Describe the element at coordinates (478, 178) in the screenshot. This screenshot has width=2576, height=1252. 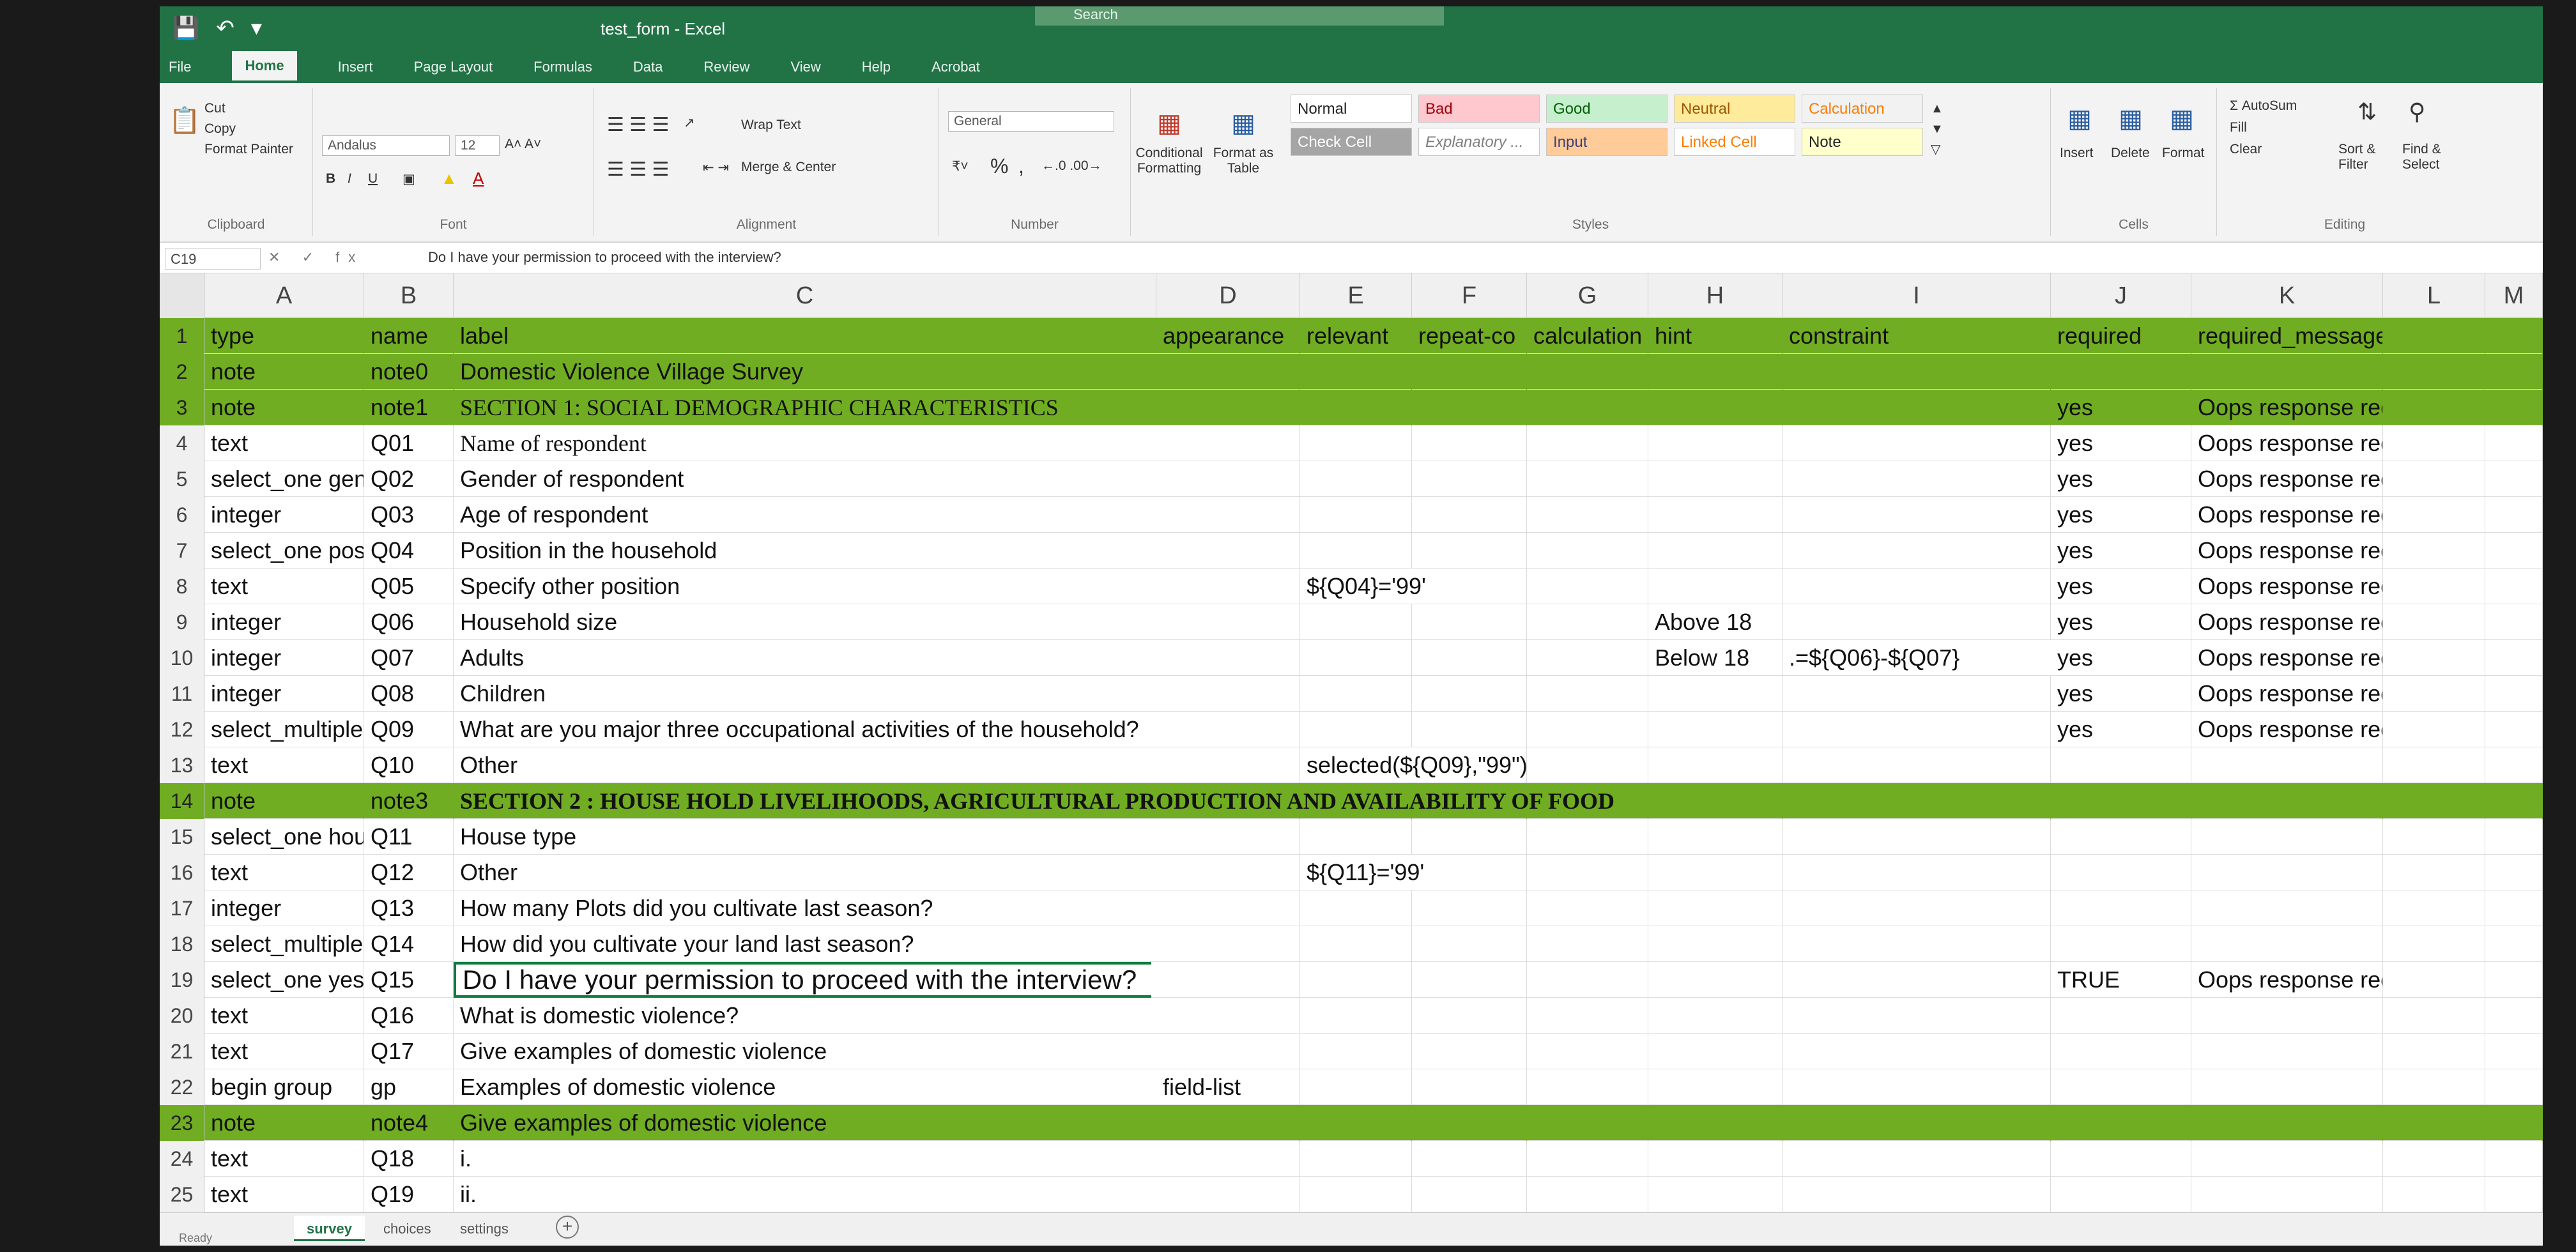
I see `font-color-icon: A` at that location.